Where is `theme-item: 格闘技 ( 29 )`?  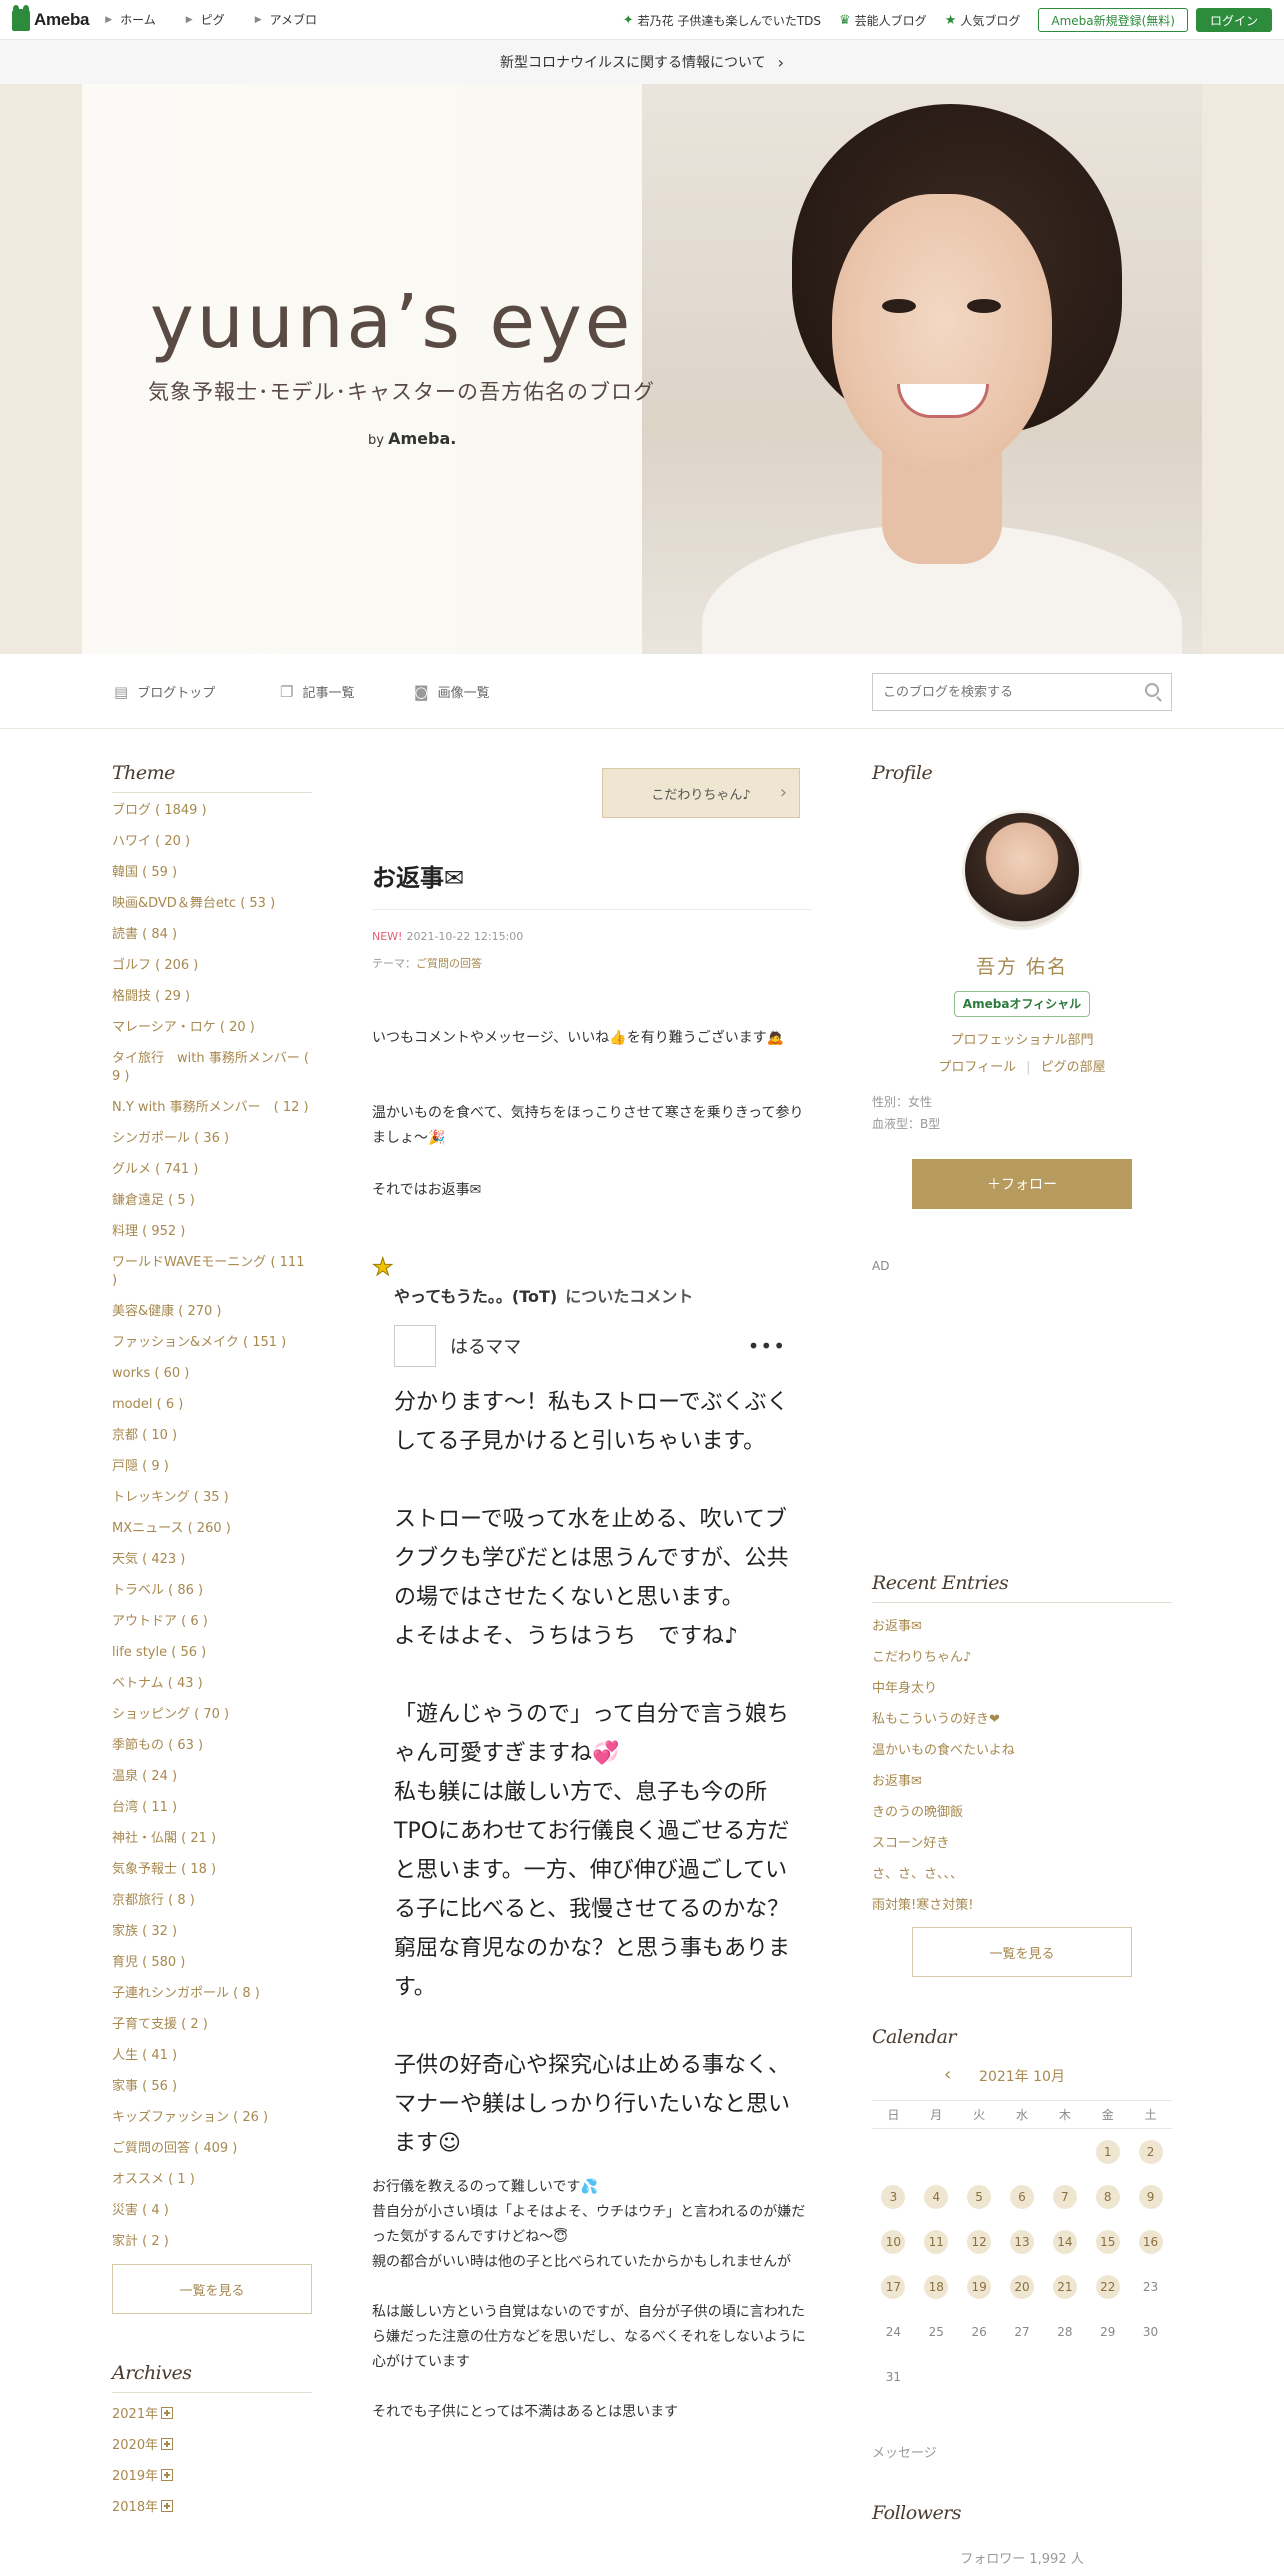
theme-item: 格闘技 ( 29 ) is located at coordinates (212, 997).